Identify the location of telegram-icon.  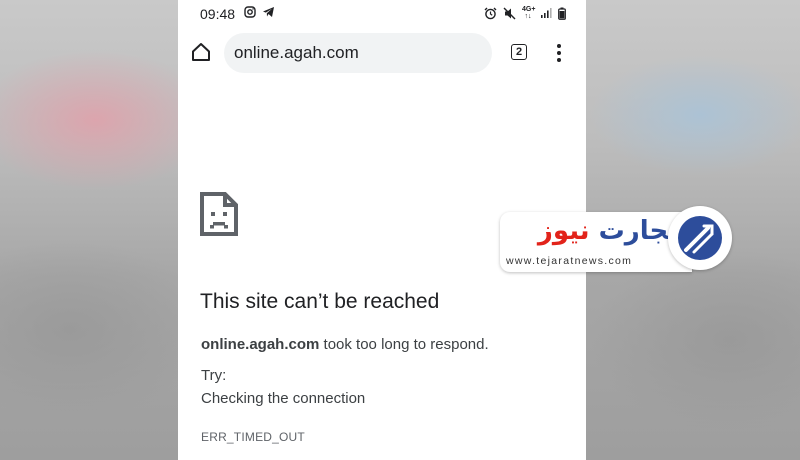
(268, 12).